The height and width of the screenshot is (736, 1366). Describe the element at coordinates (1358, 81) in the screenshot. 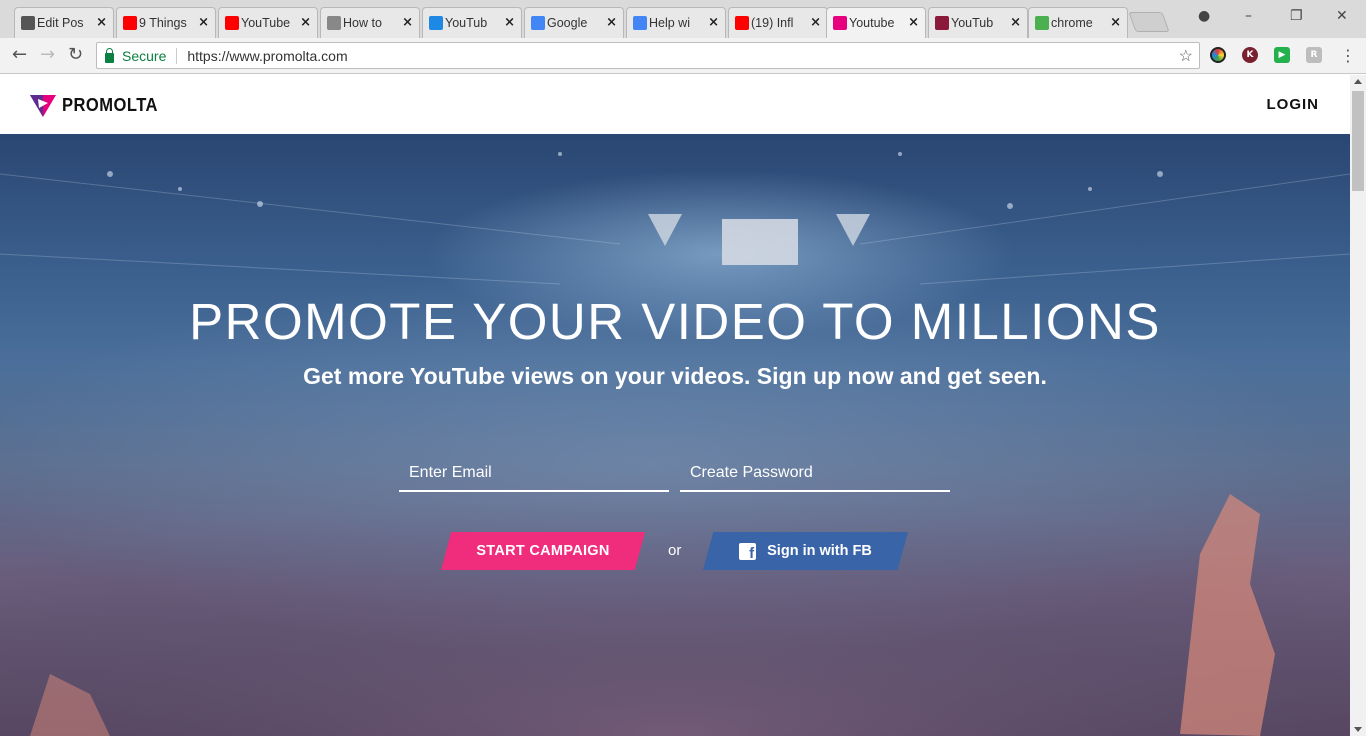

I see `scroll-up-arrow-icon` at that location.